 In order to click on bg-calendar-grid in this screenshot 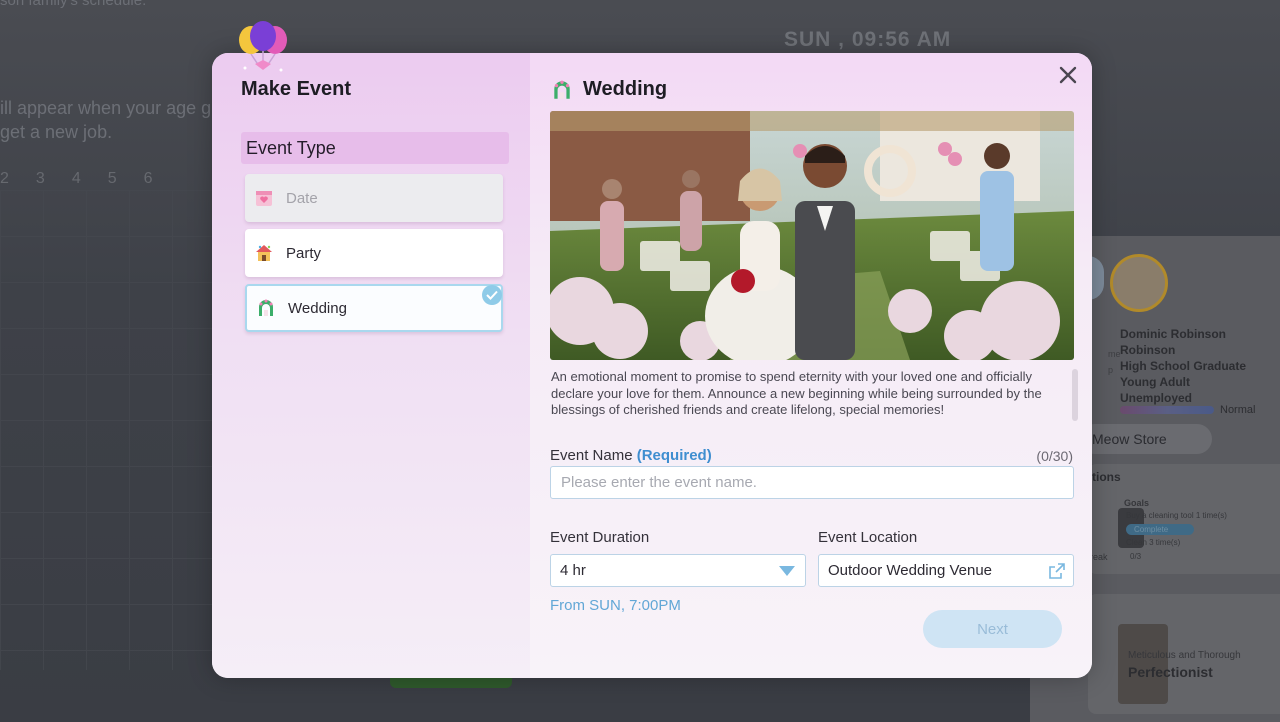, I will do `click(106, 430)`.